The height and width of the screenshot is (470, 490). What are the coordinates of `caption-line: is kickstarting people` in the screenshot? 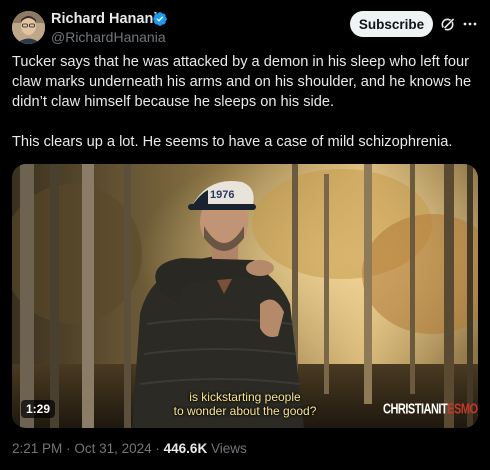 It's located at (245, 397).